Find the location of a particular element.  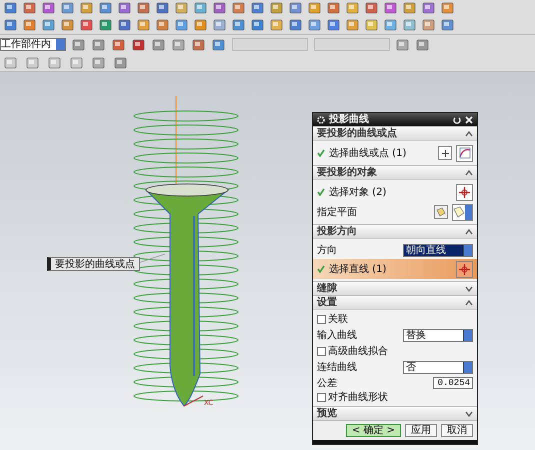

section-header: 投影方向 is located at coordinates (395, 231).